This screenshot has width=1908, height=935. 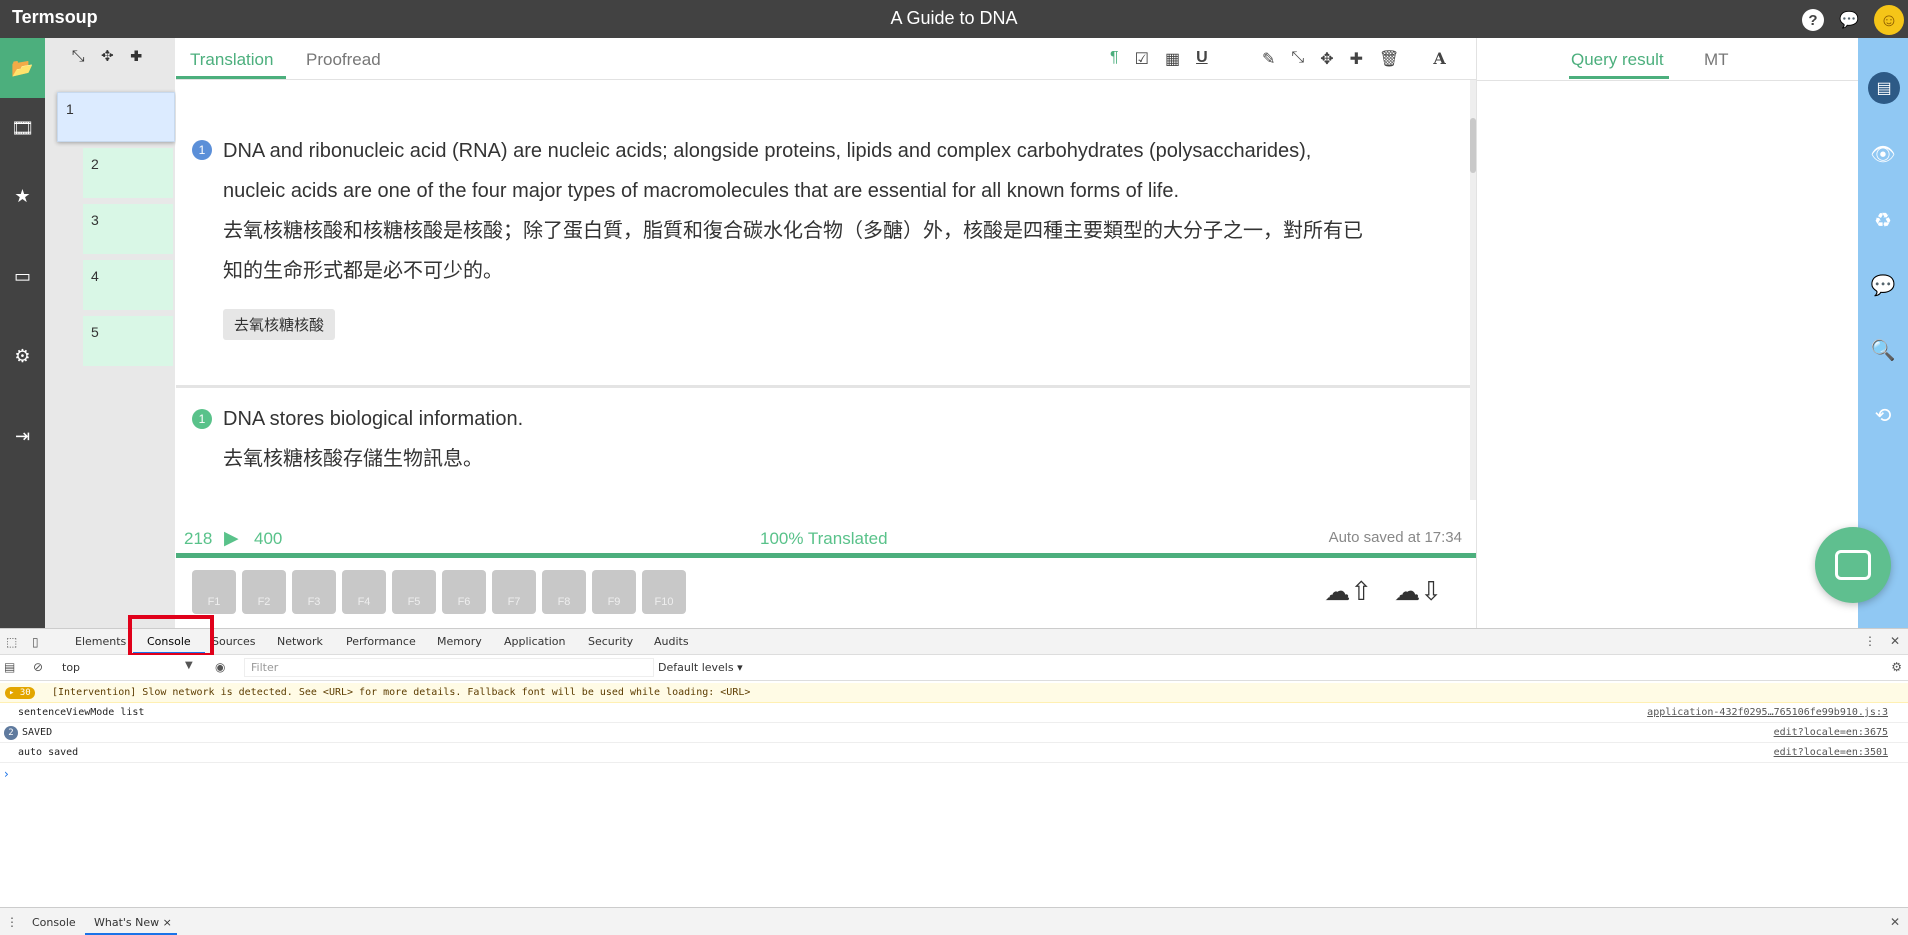 I want to click on sidebar-toggle-icon: ▤, so click(x=9, y=667).